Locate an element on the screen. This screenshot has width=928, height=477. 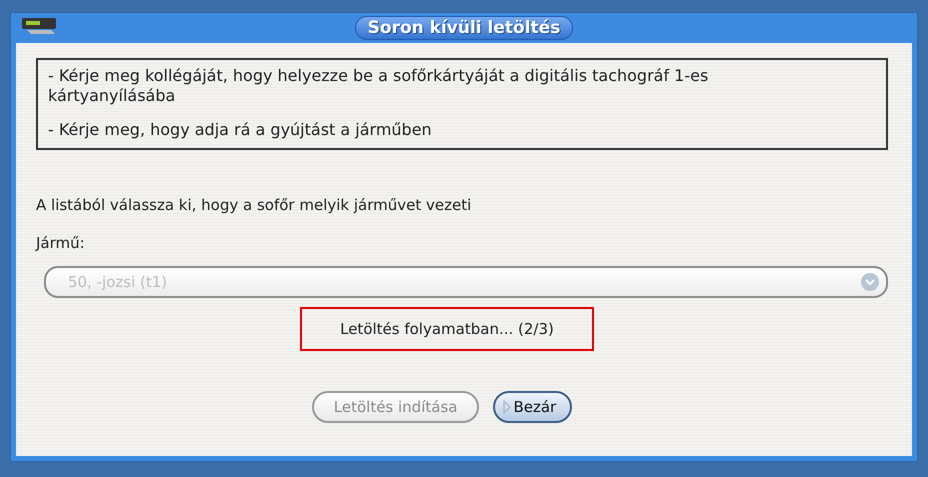
status-text: Letöltés folyamatban... (2/3) is located at coordinates (447, 329).